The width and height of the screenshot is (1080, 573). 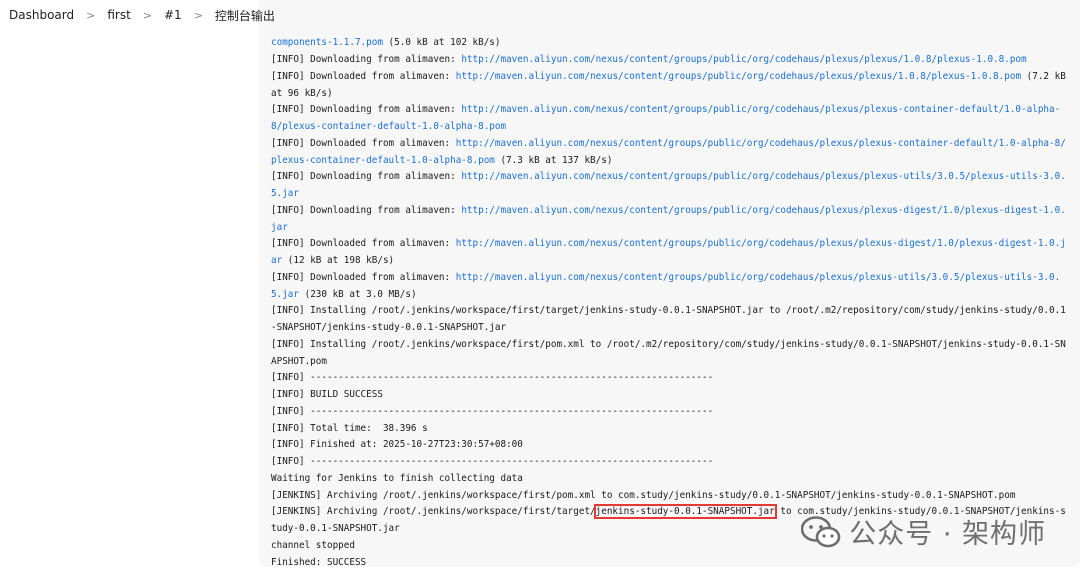 I want to click on watermark: 公众号 · 架构师, so click(x=923, y=531).